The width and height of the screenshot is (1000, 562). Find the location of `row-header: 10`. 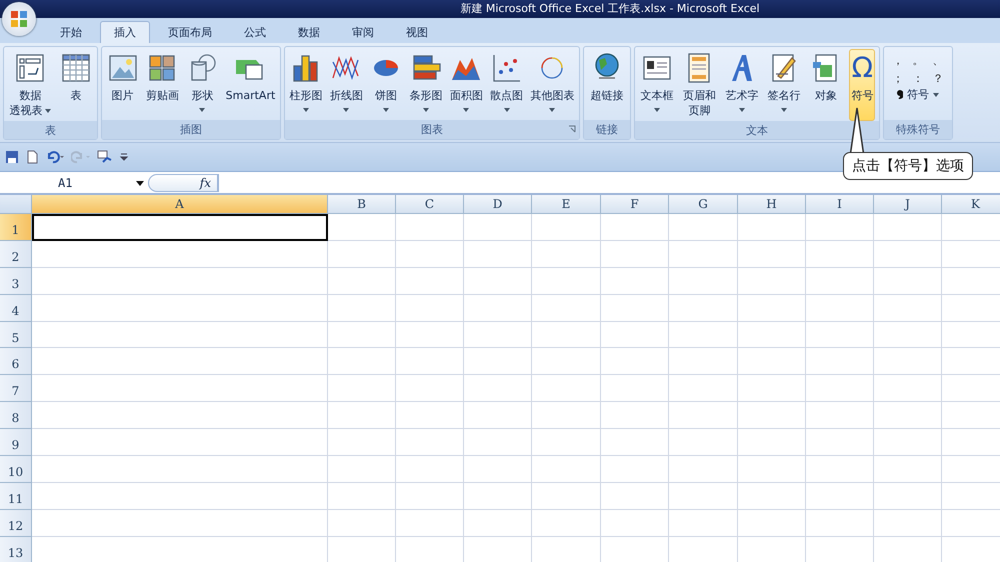

row-header: 10 is located at coordinates (16, 469).